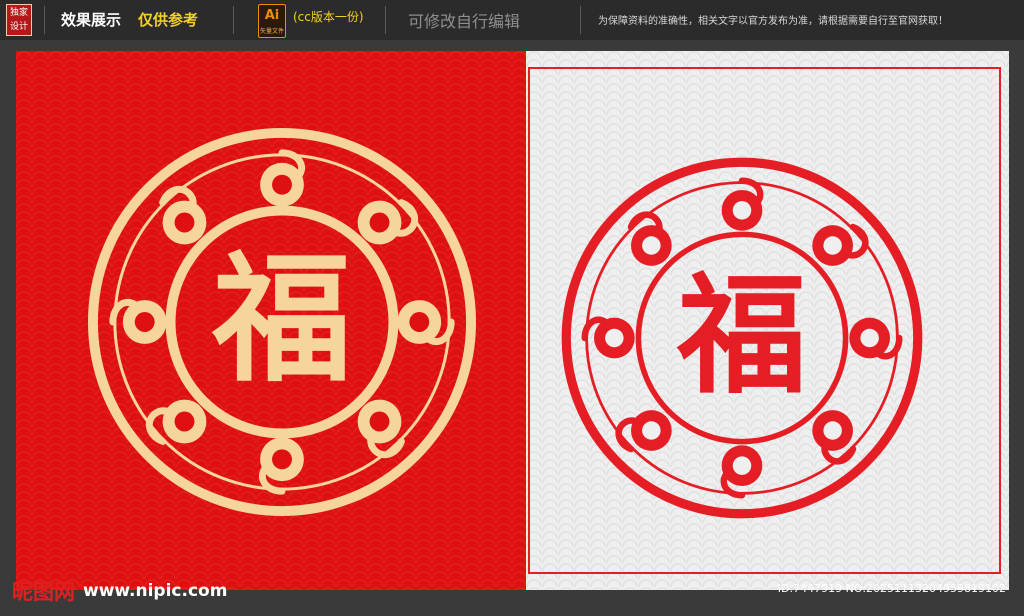  I want to click on logo-text-top: 独家, so click(18, 13).